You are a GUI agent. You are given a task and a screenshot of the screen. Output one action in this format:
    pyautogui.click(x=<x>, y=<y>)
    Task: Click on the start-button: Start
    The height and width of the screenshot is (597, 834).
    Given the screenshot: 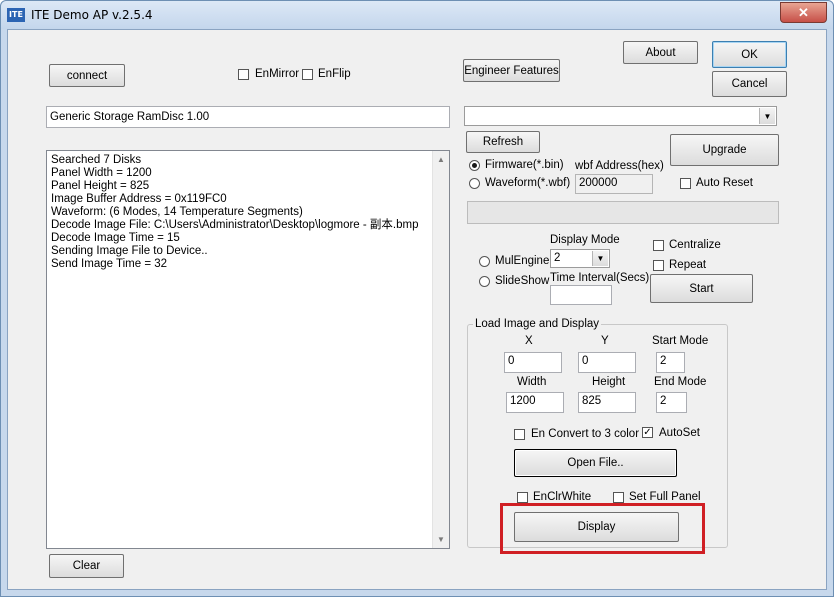 What is the action you would take?
    pyautogui.click(x=701, y=288)
    